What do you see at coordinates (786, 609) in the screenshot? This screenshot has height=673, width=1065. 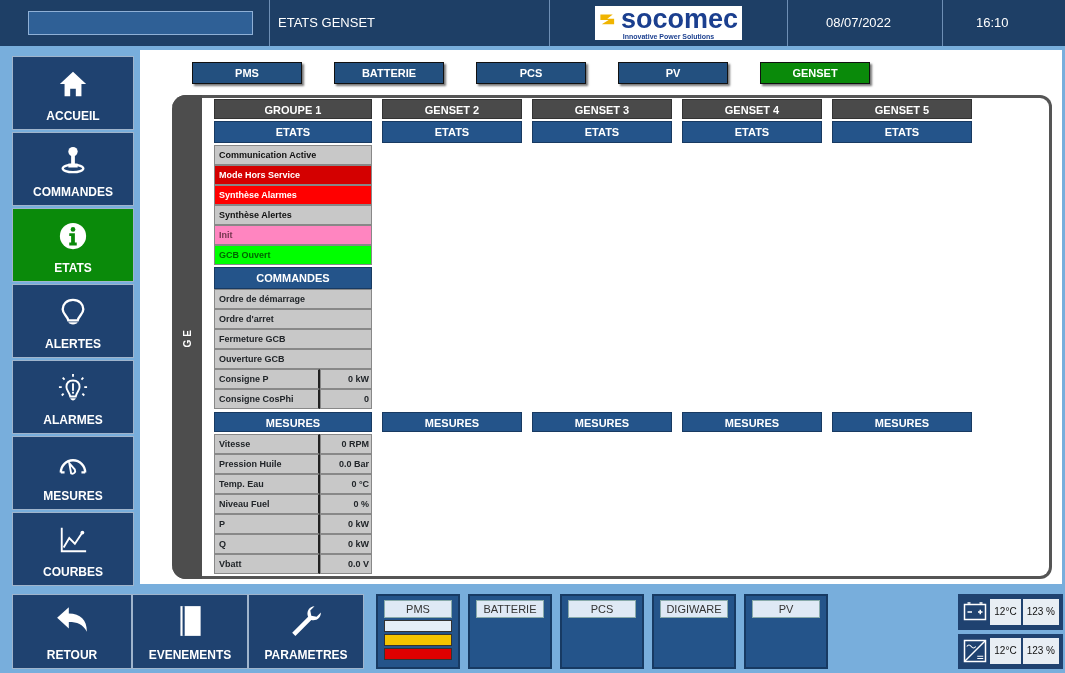 I see `system-label: PV` at bounding box center [786, 609].